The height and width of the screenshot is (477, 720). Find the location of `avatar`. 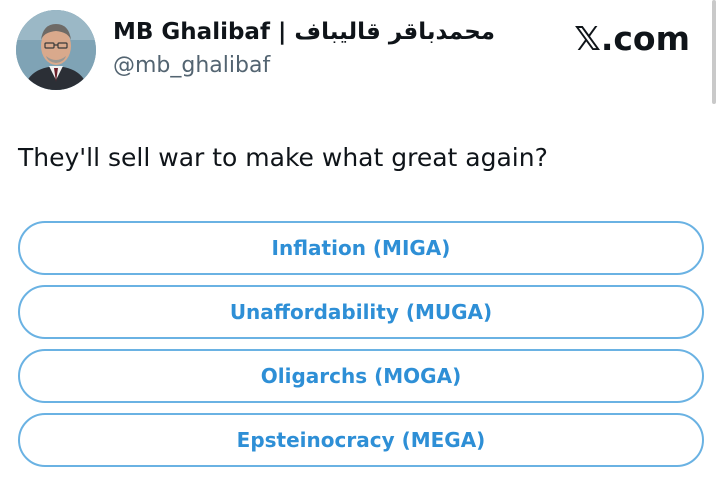

avatar is located at coordinates (56, 50).